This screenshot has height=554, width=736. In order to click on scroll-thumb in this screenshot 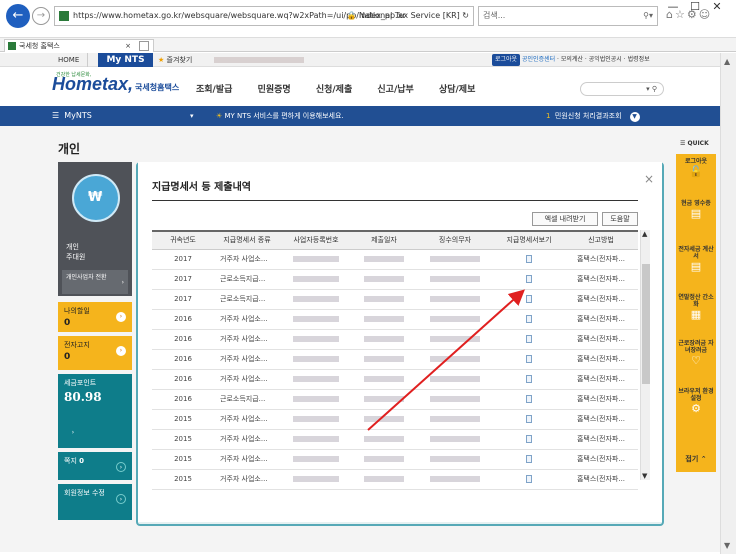, I will do `click(646, 324)`.